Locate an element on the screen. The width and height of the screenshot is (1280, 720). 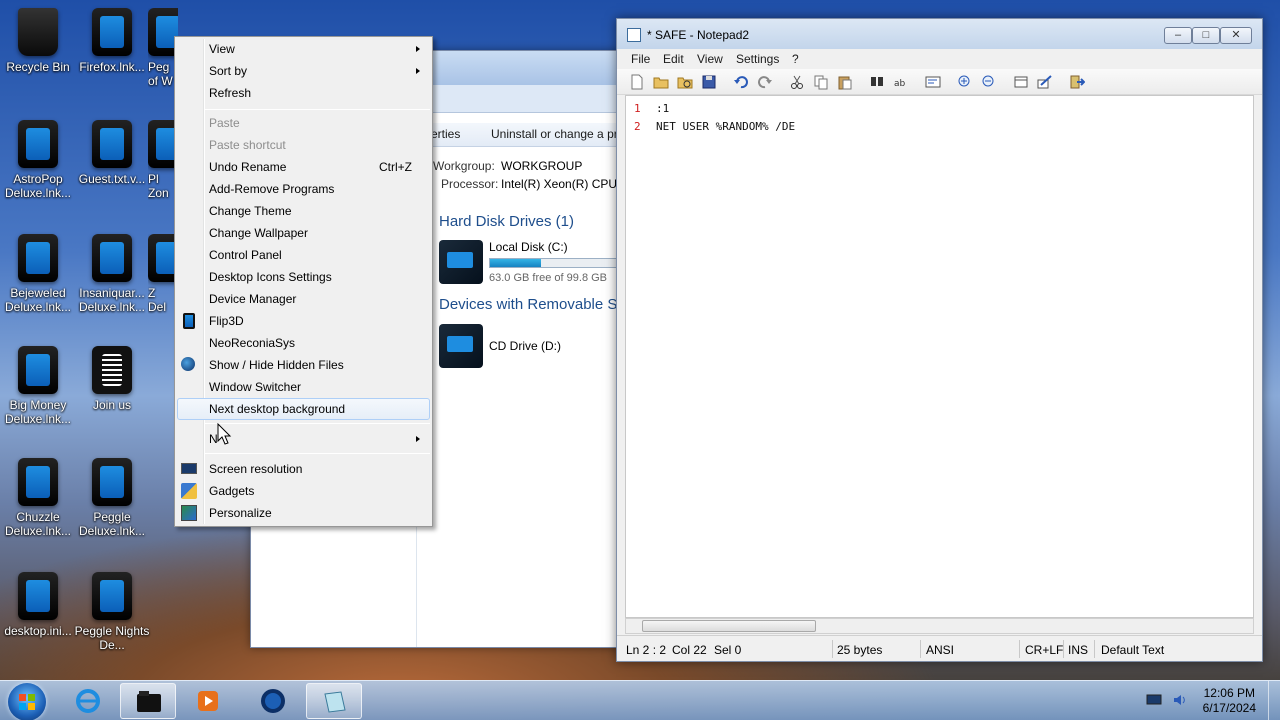
menu-item-add-remove-programs: Add-Remove Programs is located at coordinates (303, 189).